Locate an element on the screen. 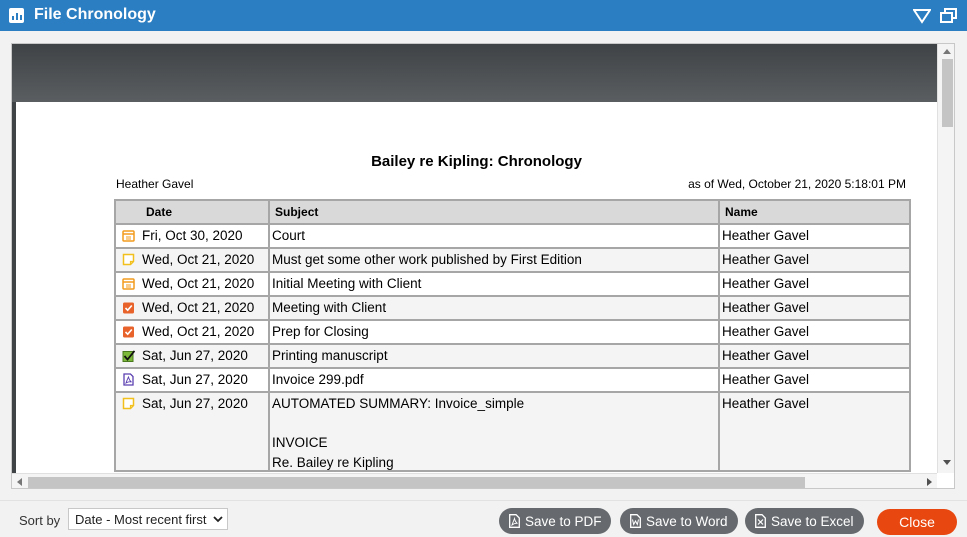 This screenshot has height=537, width=967. column-header-subject: Subject is located at coordinates (494, 212).